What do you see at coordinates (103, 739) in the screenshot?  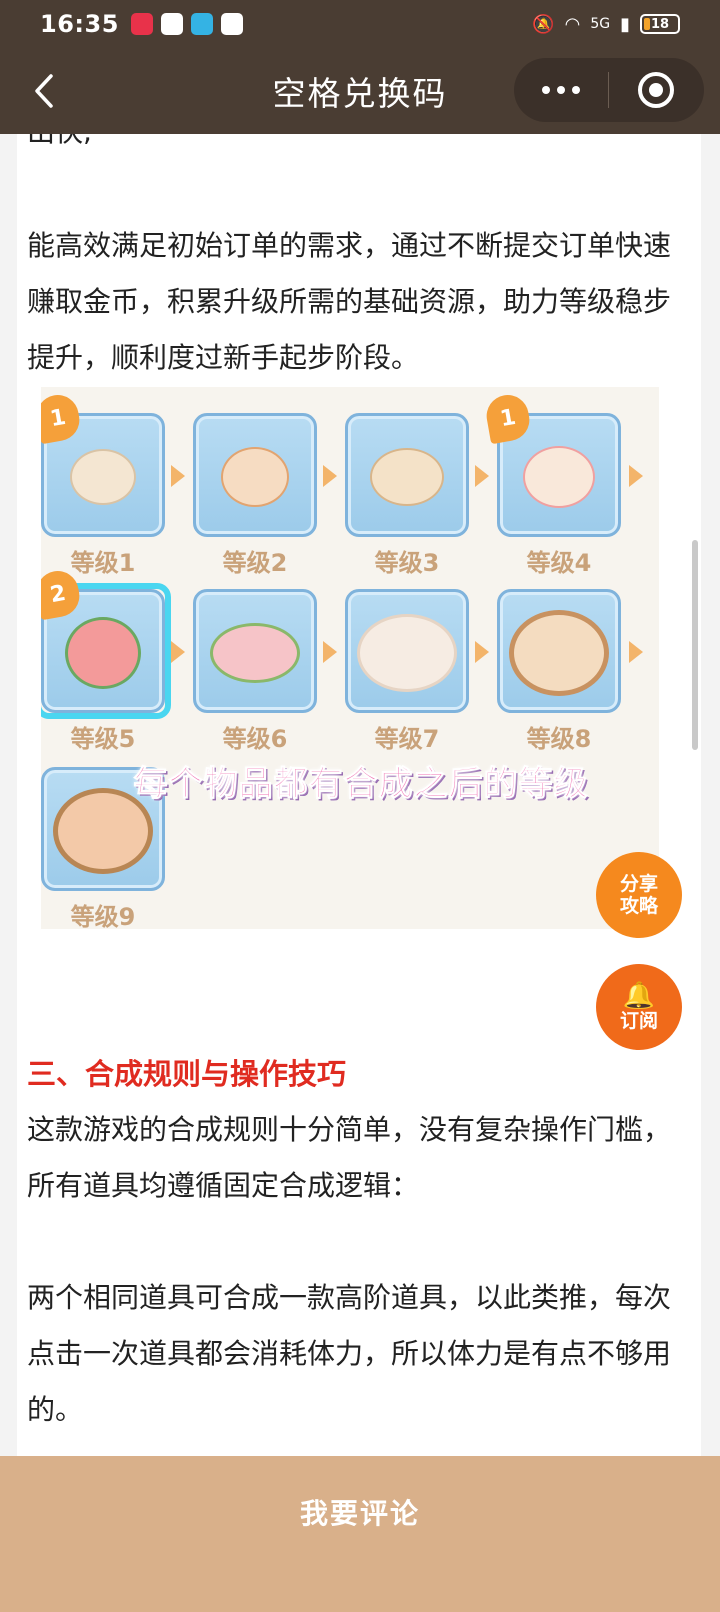 I see `level-label: 等级5` at bounding box center [103, 739].